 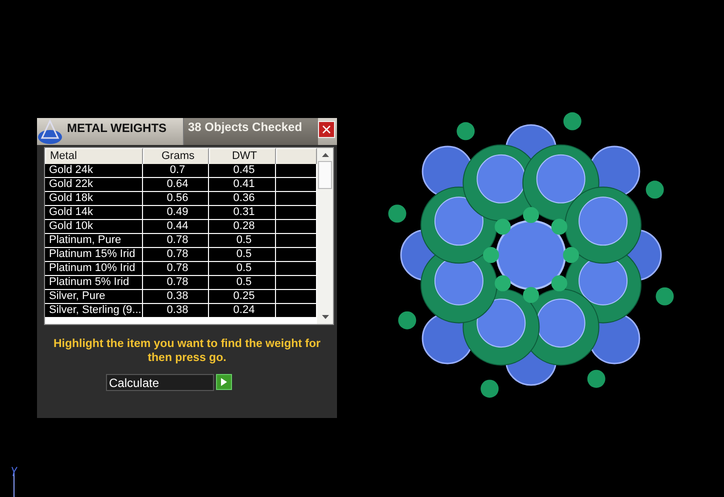 What do you see at coordinates (325, 155) in the screenshot?
I see `up-arrow-icon` at bounding box center [325, 155].